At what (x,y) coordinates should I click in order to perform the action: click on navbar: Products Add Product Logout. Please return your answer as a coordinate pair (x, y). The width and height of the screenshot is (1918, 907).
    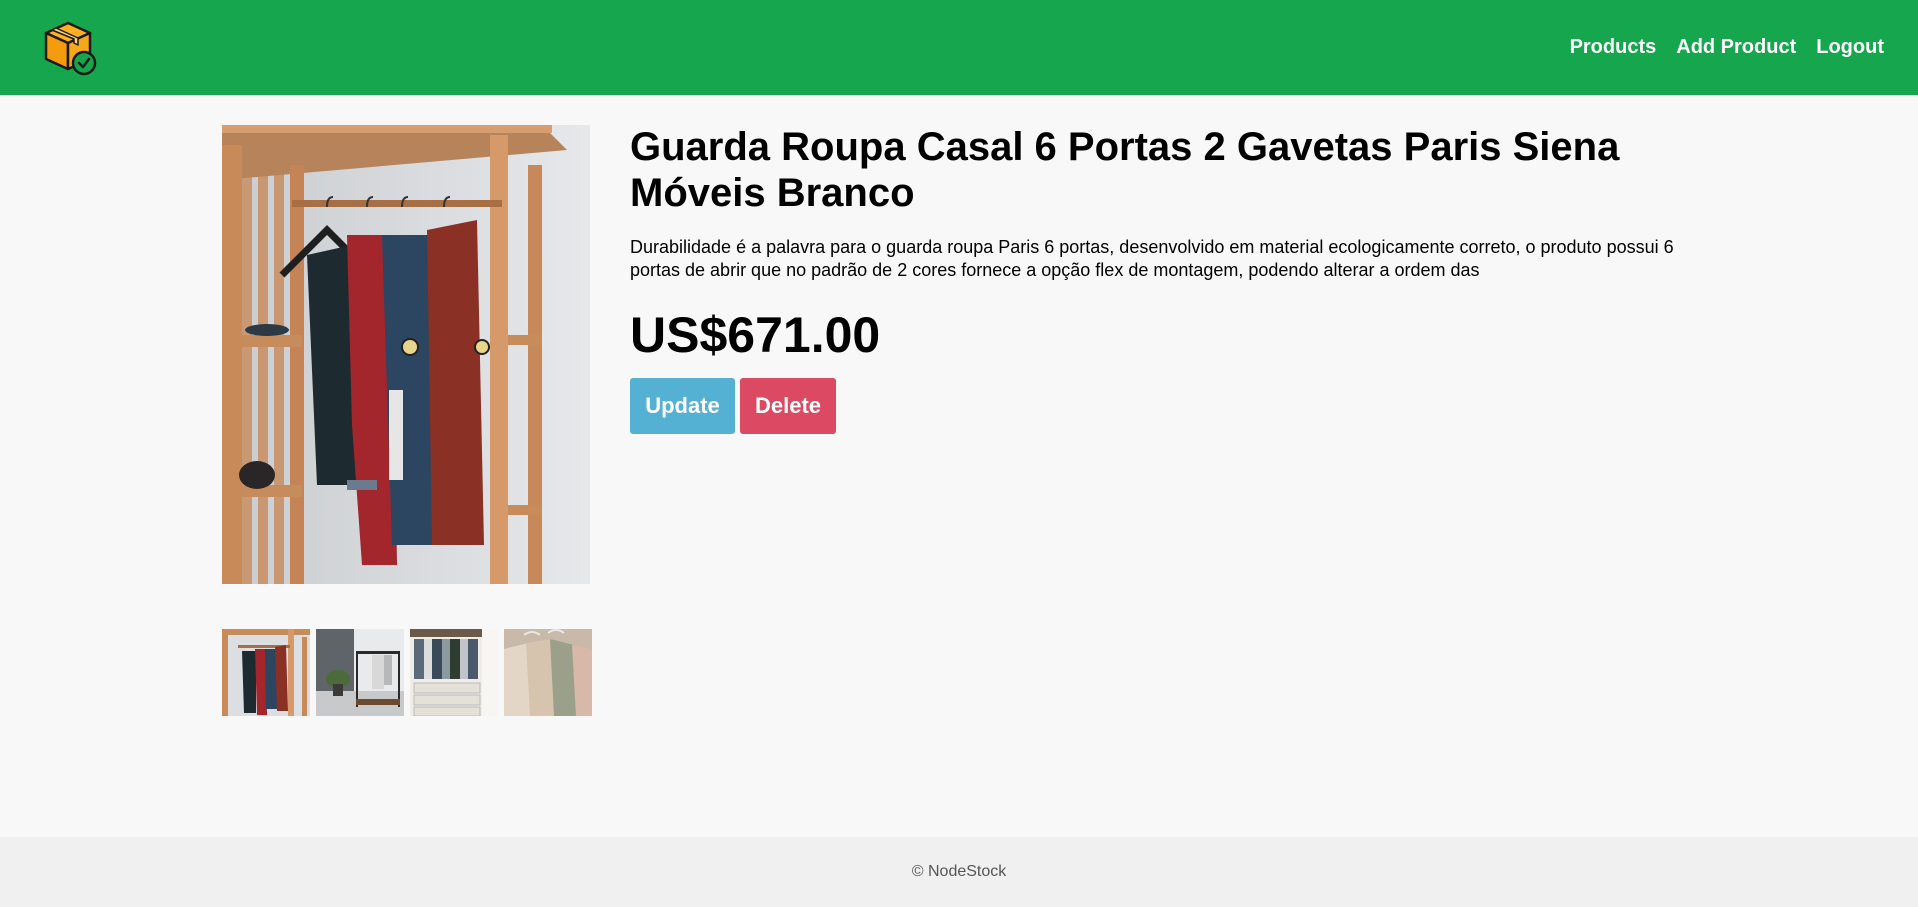
    Looking at the image, I should click on (959, 47).